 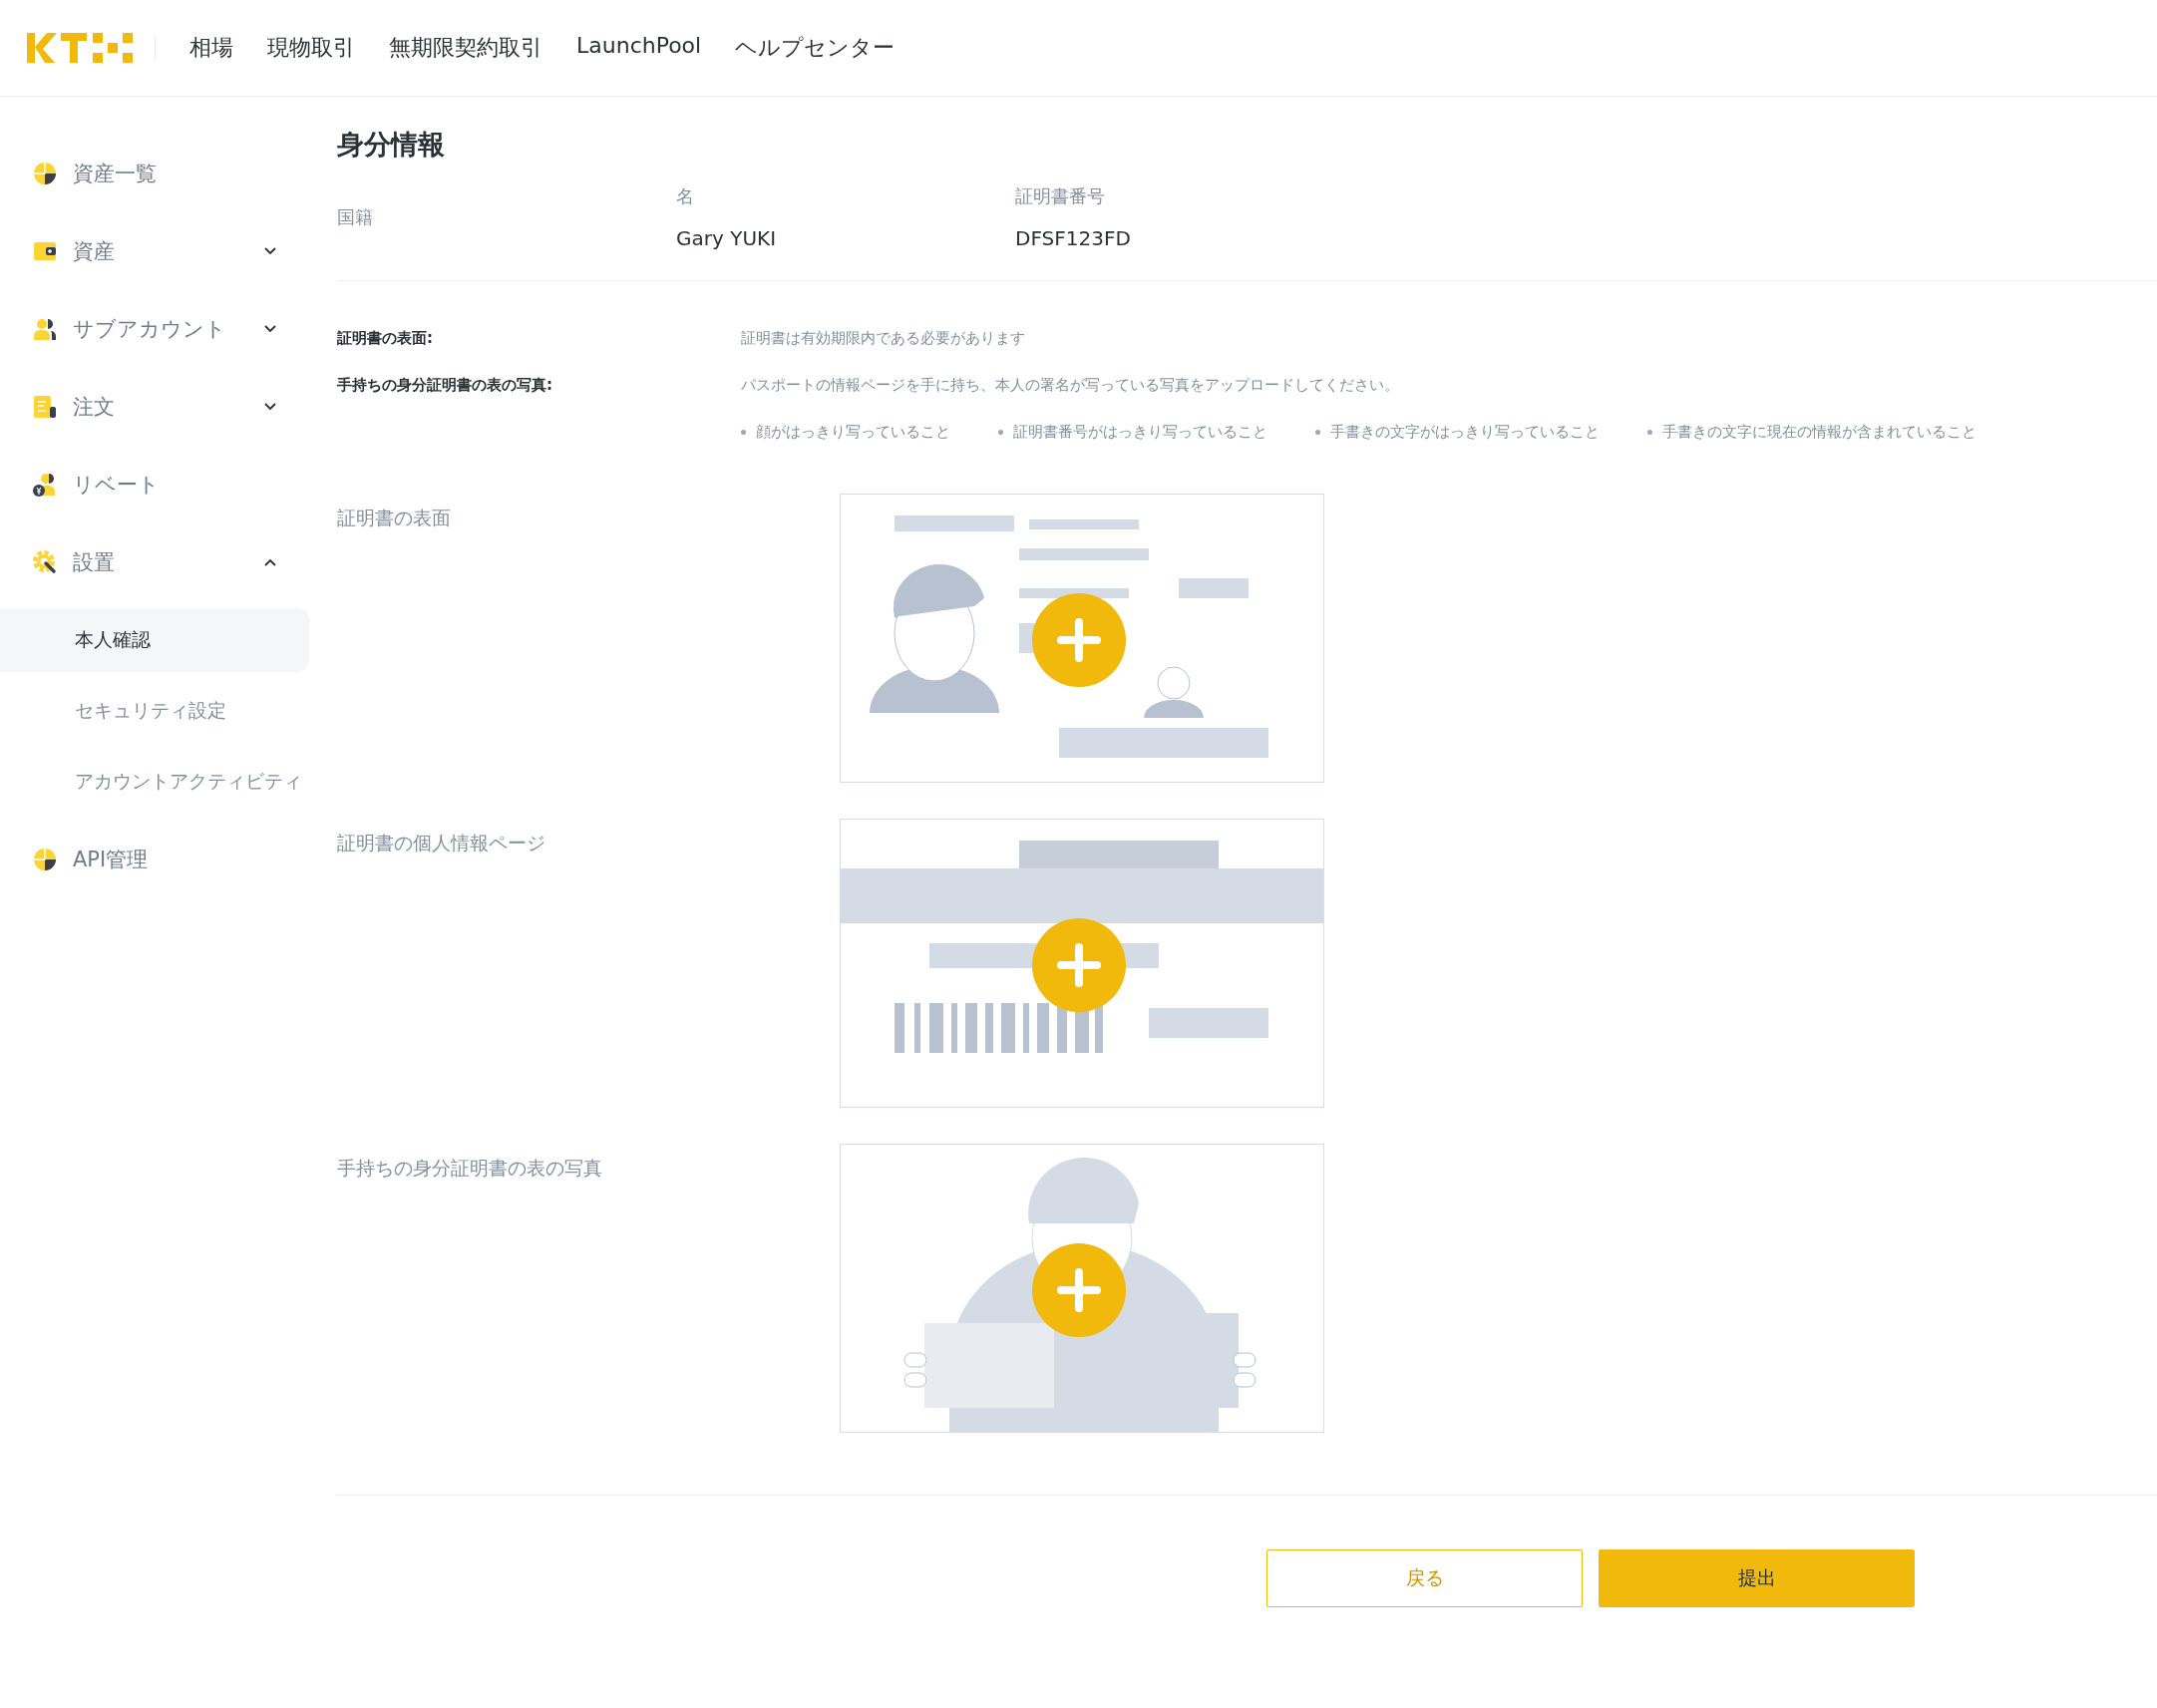 What do you see at coordinates (45, 251) in the screenshot?
I see `wallet-icon` at bounding box center [45, 251].